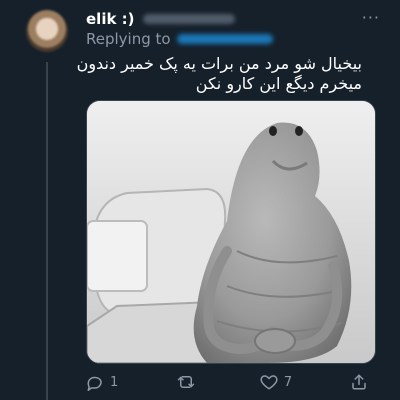  I want to click on retweet-action, so click(189, 382).